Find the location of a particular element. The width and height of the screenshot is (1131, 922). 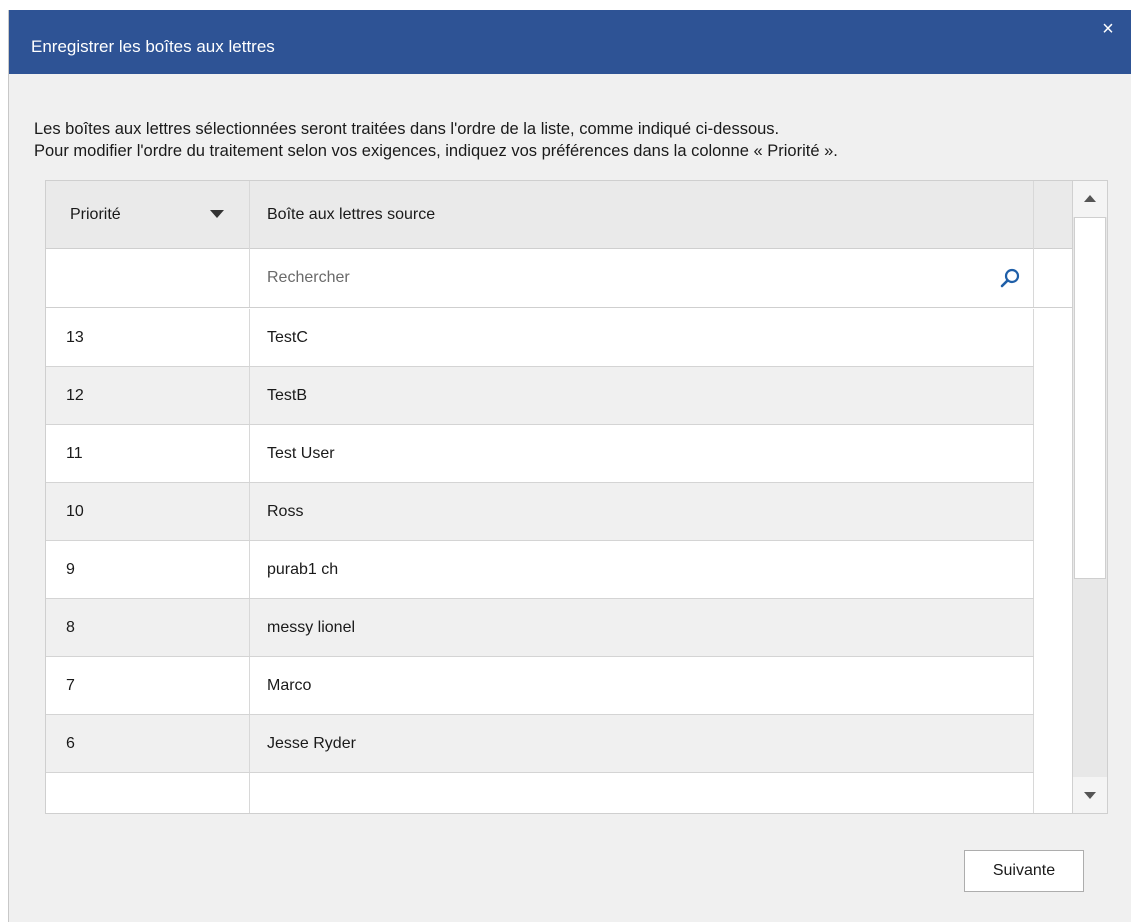

table-header: Priorité Boîte aux lettres source is located at coordinates (559, 215).